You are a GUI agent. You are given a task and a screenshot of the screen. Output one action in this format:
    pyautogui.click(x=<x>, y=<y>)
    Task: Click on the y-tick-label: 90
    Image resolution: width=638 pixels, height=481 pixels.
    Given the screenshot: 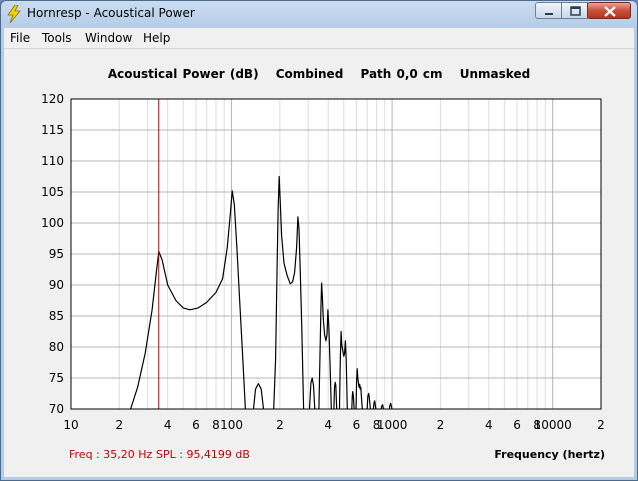 What is the action you would take?
    pyautogui.click(x=56, y=285)
    